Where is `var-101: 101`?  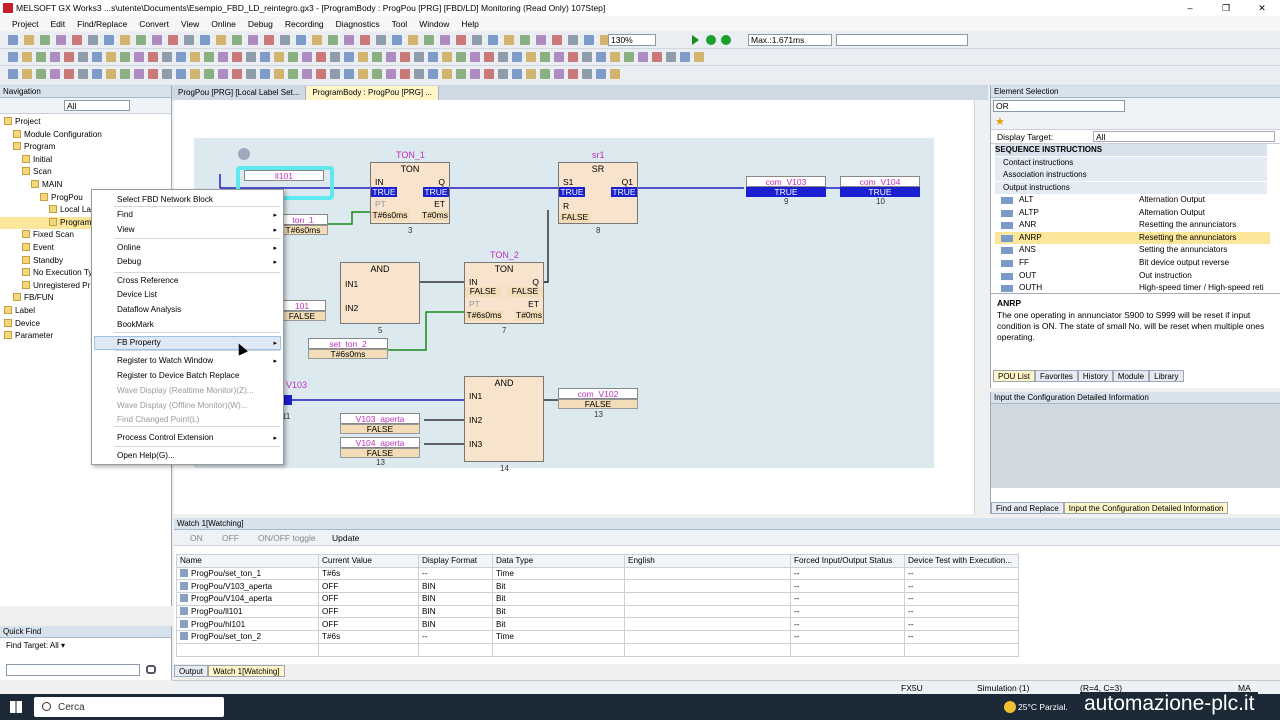
var-101: 101 is located at coordinates (302, 305).